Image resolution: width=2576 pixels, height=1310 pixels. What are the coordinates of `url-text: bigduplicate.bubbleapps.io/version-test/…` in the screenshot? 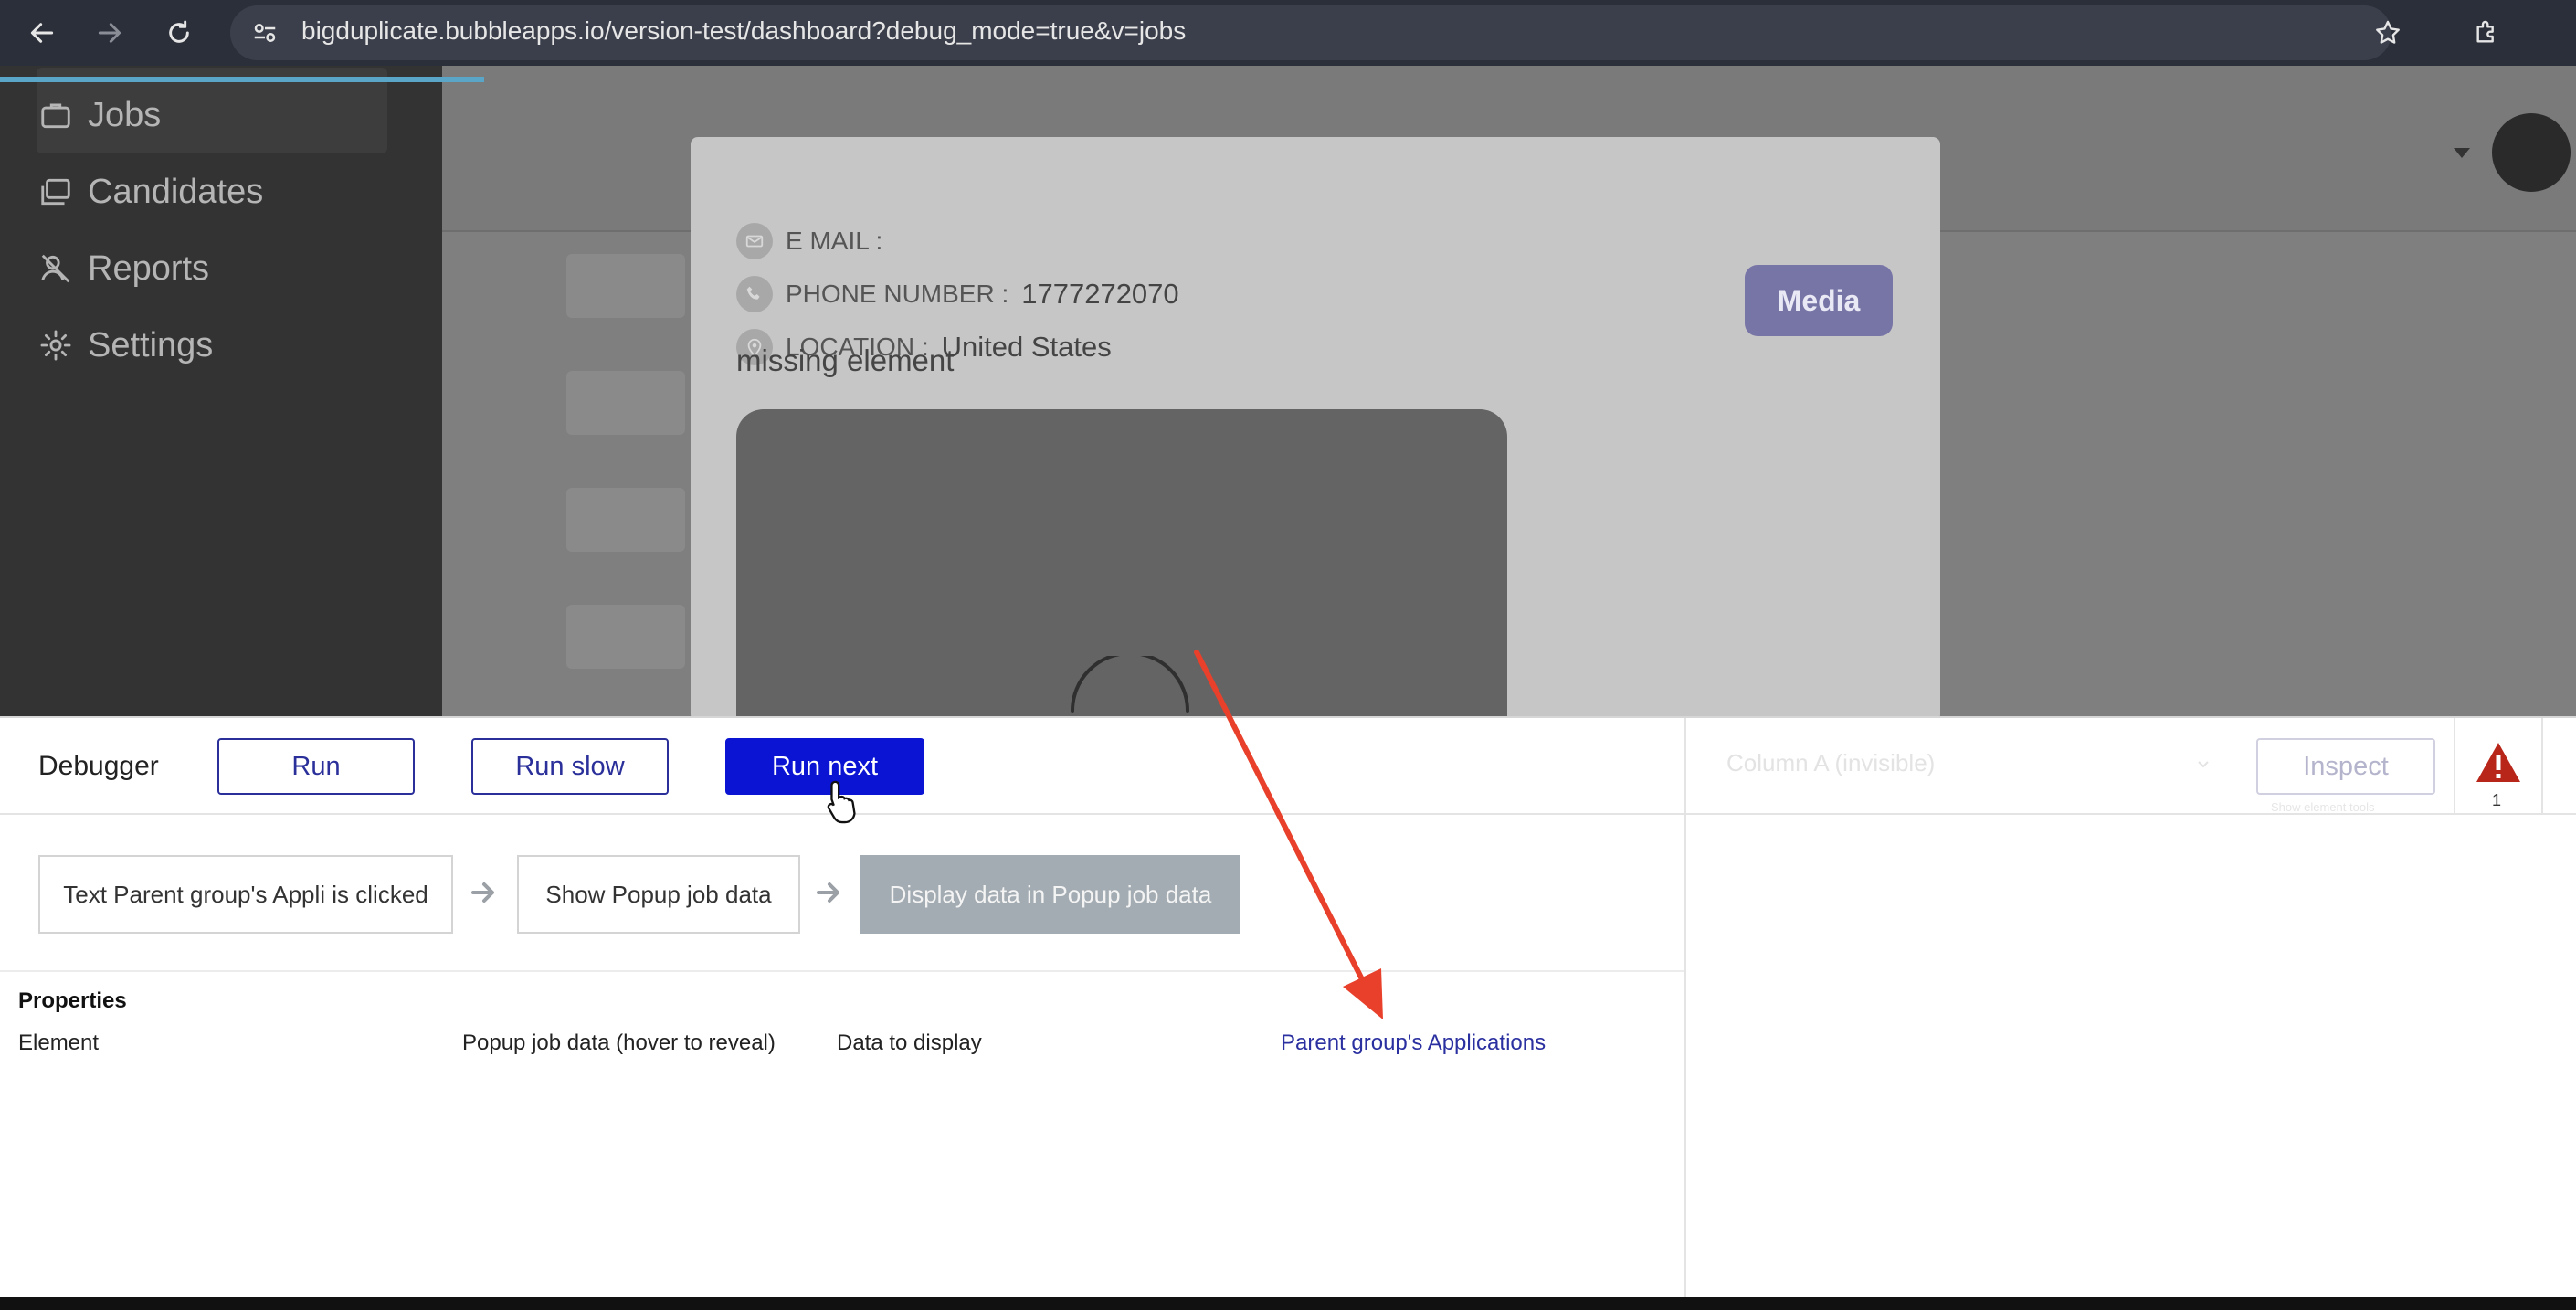 It's located at (743, 31).